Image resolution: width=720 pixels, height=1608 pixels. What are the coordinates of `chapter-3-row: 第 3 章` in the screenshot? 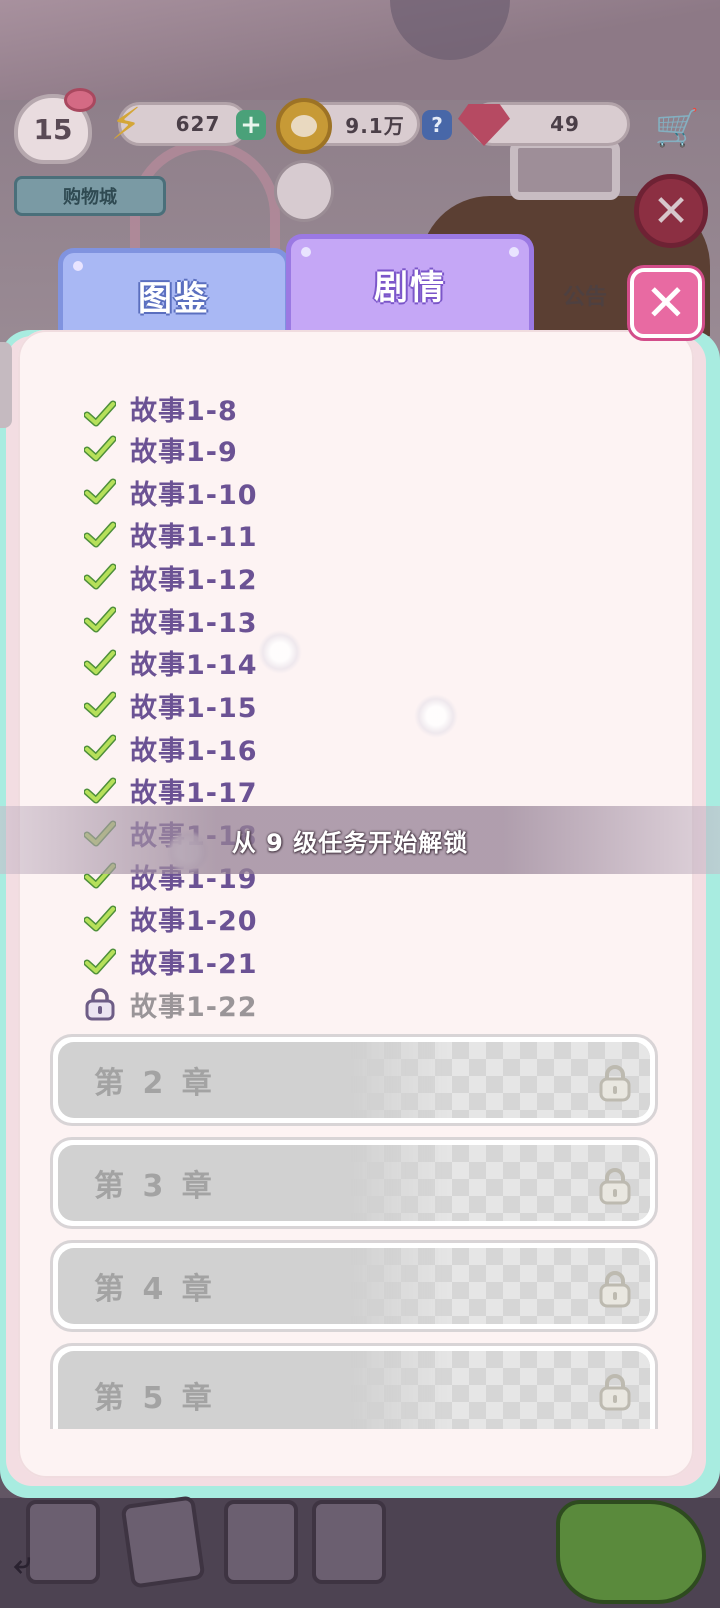 It's located at (354, 1183).